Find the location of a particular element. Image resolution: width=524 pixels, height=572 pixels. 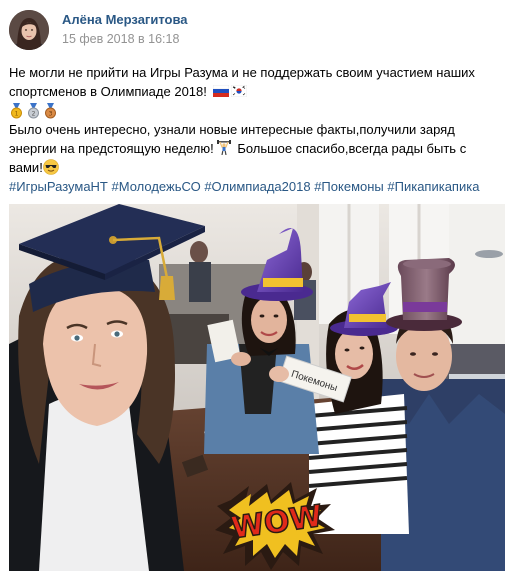

author-name: Алёна Мерзагитова is located at coordinates (125, 19).